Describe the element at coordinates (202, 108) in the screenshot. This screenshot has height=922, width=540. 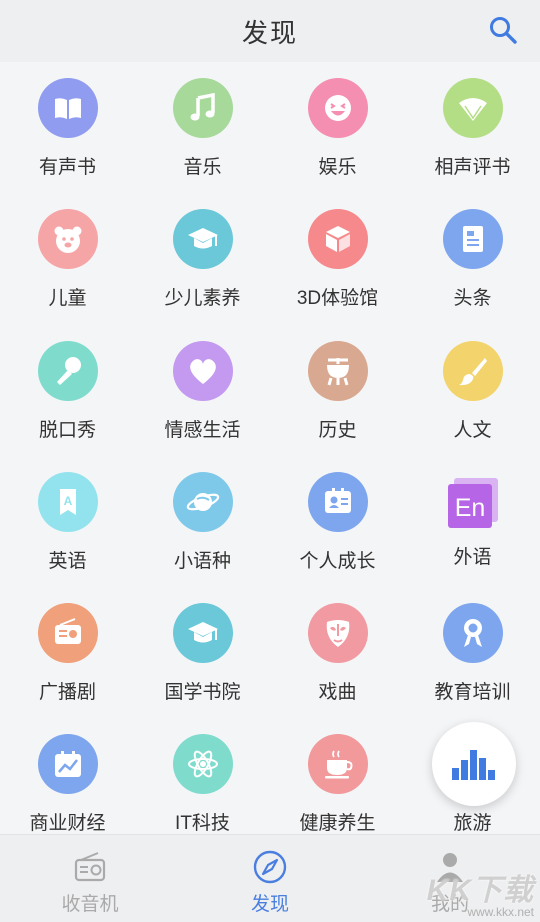
I see `music-note-icon` at that location.